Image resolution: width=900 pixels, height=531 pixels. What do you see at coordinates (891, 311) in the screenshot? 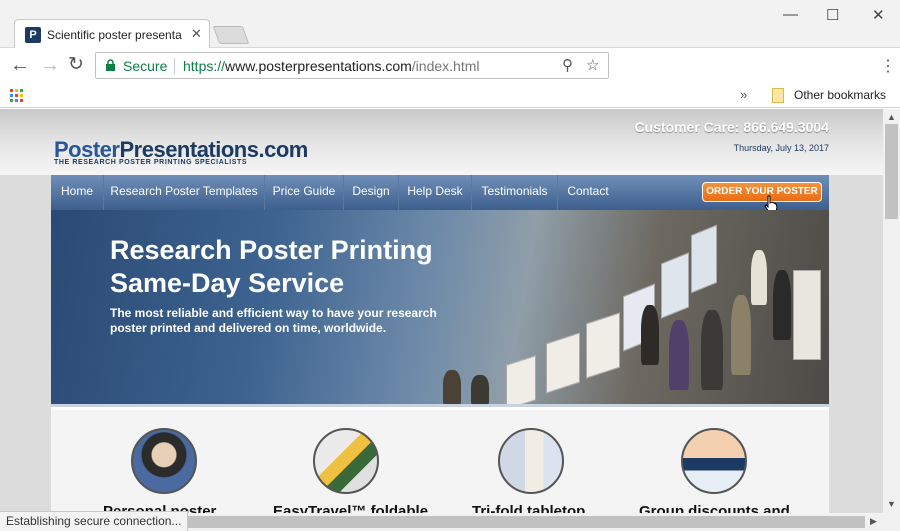
I see `vertical-scrollbar: ▲ ▼` at bounding box center [891, 311].